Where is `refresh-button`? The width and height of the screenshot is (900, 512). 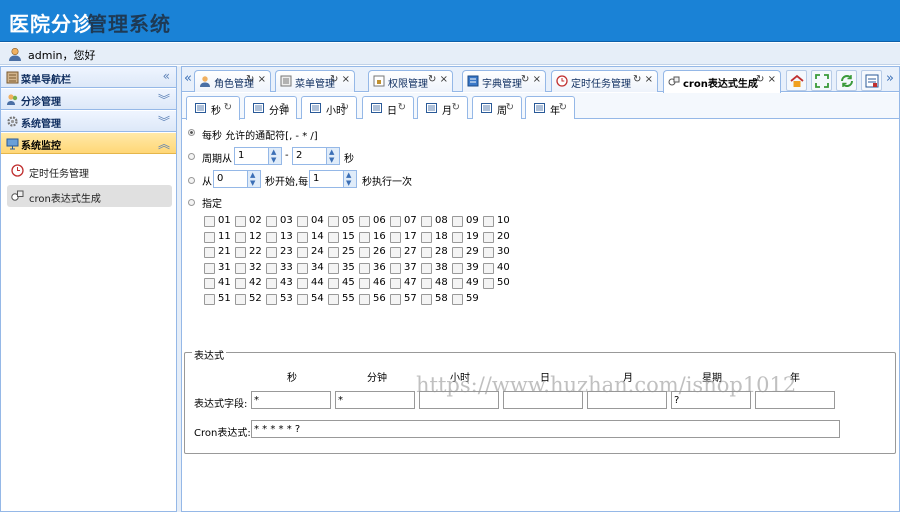 refresh-button is located at coordinates (846, 80).